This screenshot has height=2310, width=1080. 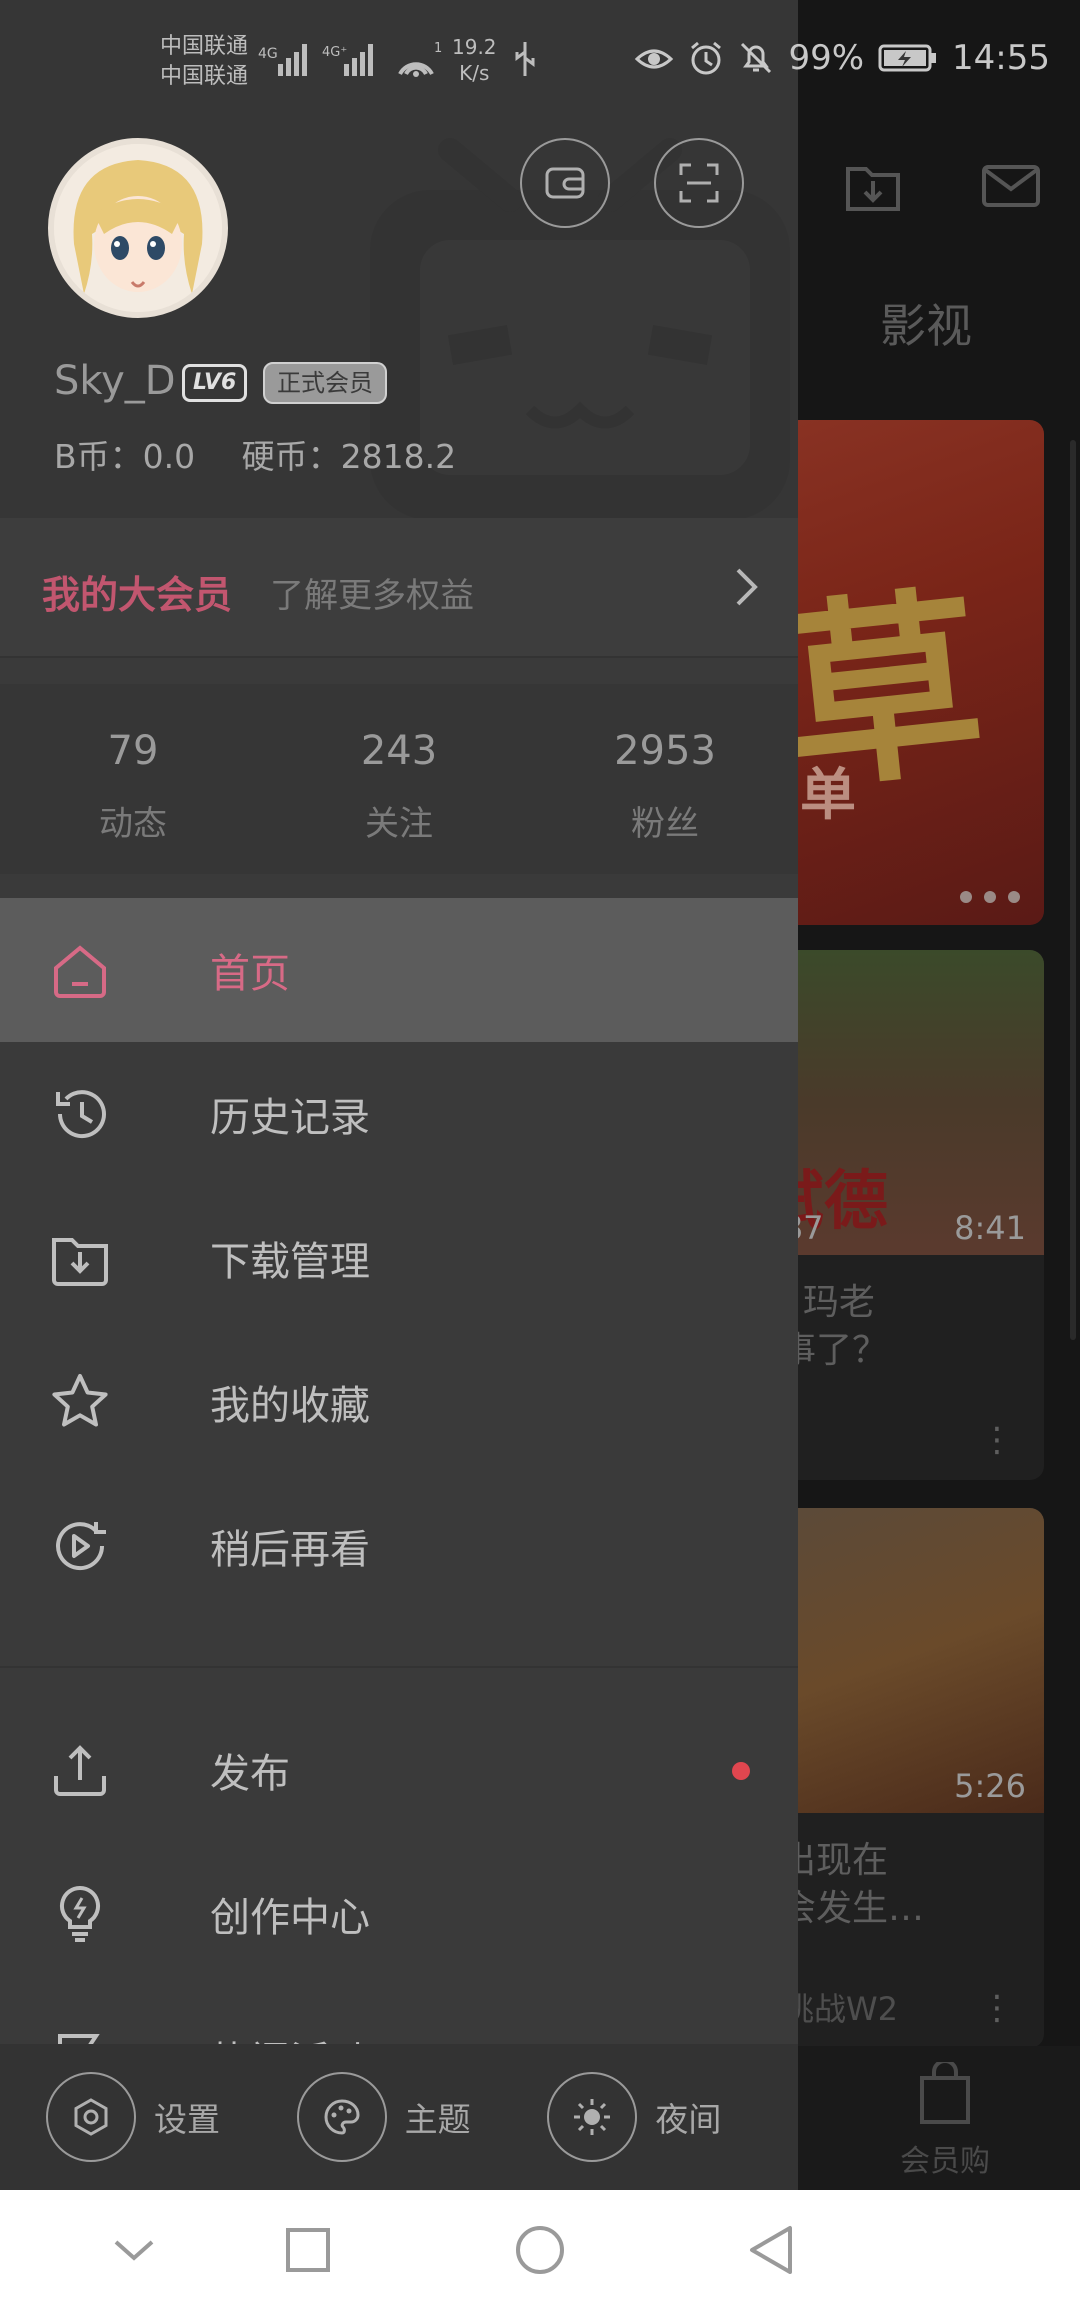 I want to click on scan-button, so click(x=699, y=183).